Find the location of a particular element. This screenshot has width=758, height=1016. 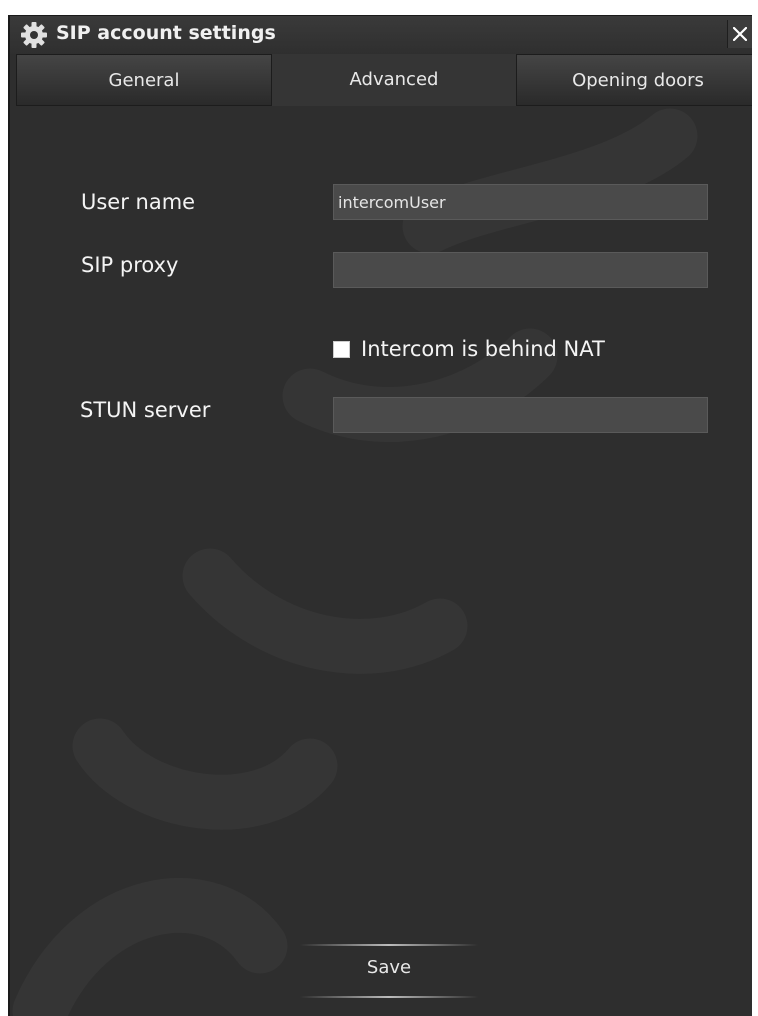

user-name-input is located at coordinates (520, 202).